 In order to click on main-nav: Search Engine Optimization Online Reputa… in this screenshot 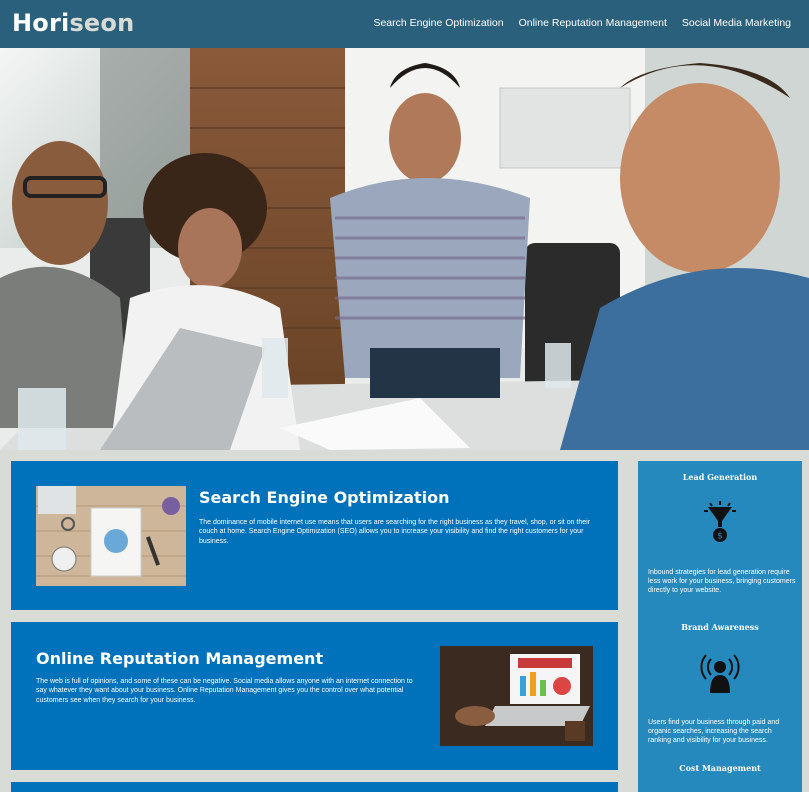, I will do `click(582, 23)`.